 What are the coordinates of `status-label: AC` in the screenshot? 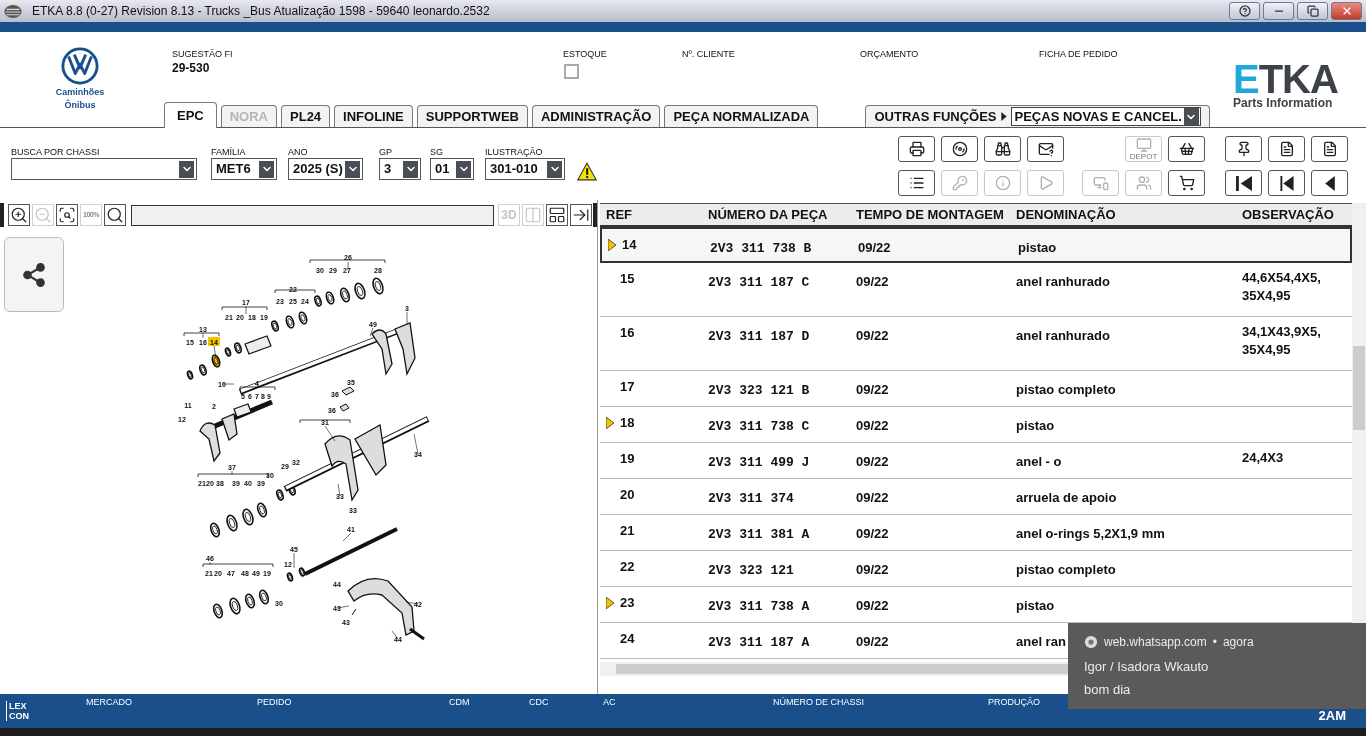 It's located at (610, 702).